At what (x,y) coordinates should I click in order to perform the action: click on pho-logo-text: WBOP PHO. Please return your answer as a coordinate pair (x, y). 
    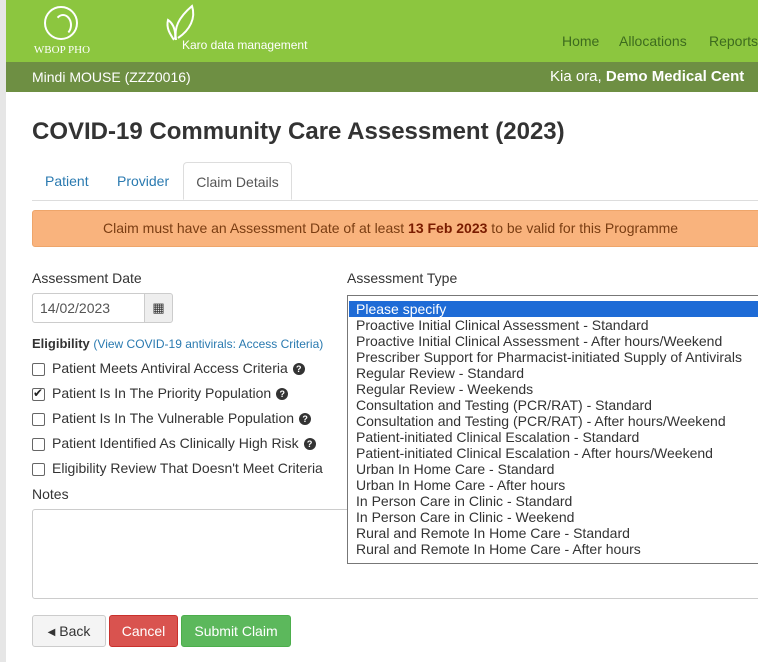
    Looking at the image, I should click on (62, 50).